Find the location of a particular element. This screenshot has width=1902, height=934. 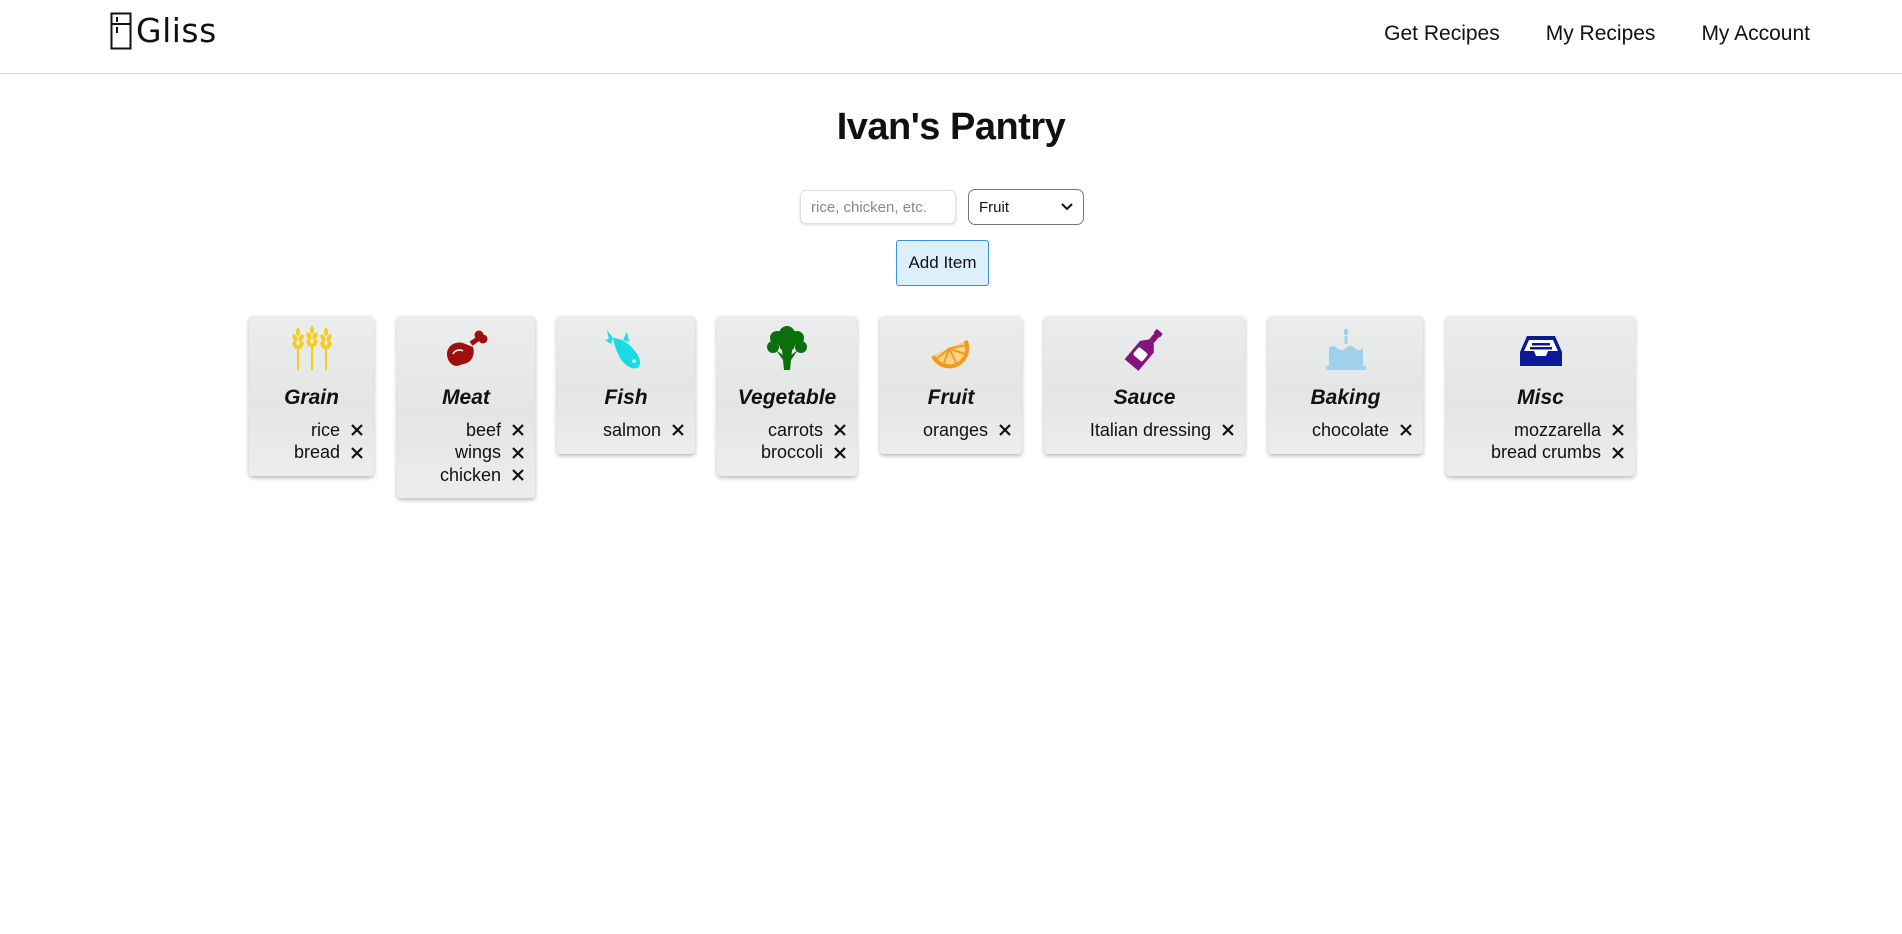

list-item: carrots is located at coordinates (804, 430).